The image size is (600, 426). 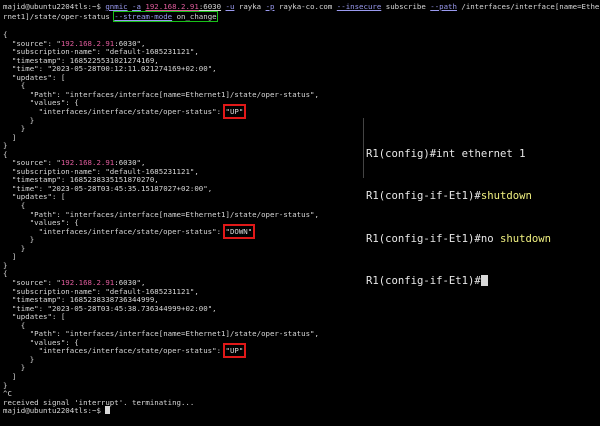 What do you see at coordinates (484, 281) in the screenshot?
I see `router-cursor` at bounding box center [484, 281].